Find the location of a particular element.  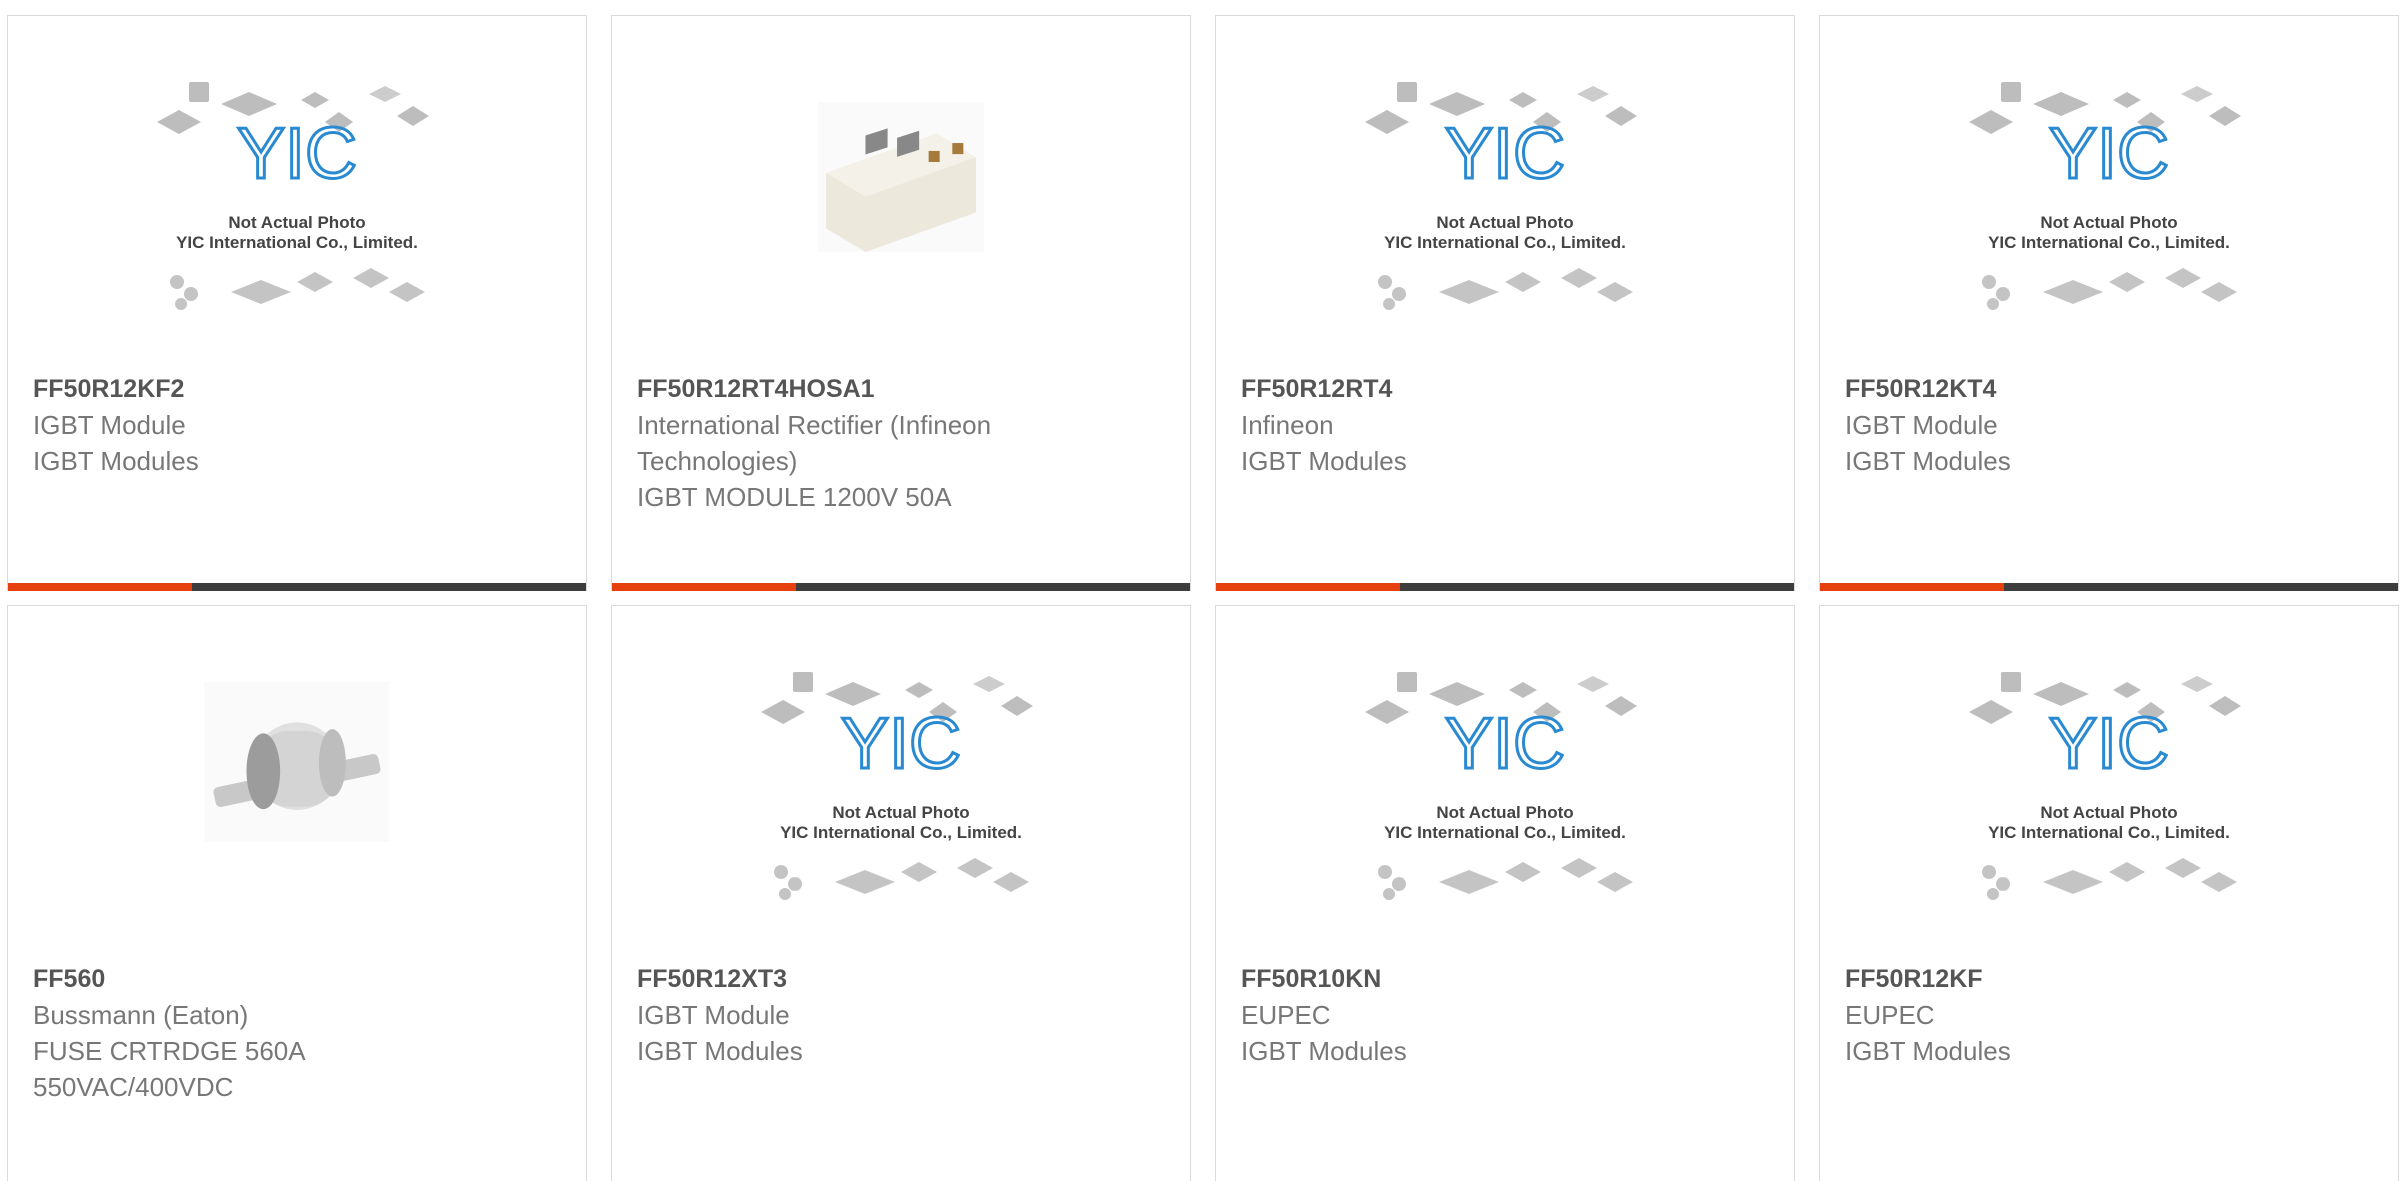

part-number: FF50R10KN is located at coordinates (1507, 979).